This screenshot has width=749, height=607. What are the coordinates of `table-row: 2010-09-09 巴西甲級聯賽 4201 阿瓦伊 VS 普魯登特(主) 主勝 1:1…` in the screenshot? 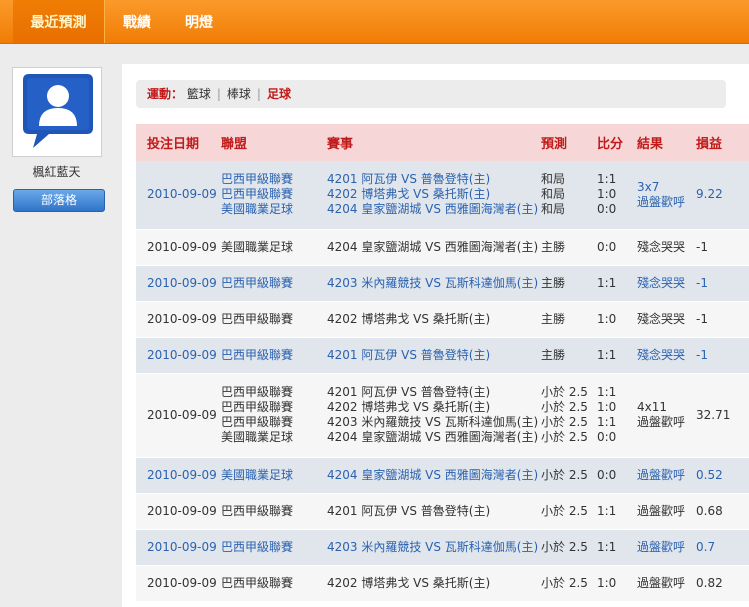 It's located at (442, 355).